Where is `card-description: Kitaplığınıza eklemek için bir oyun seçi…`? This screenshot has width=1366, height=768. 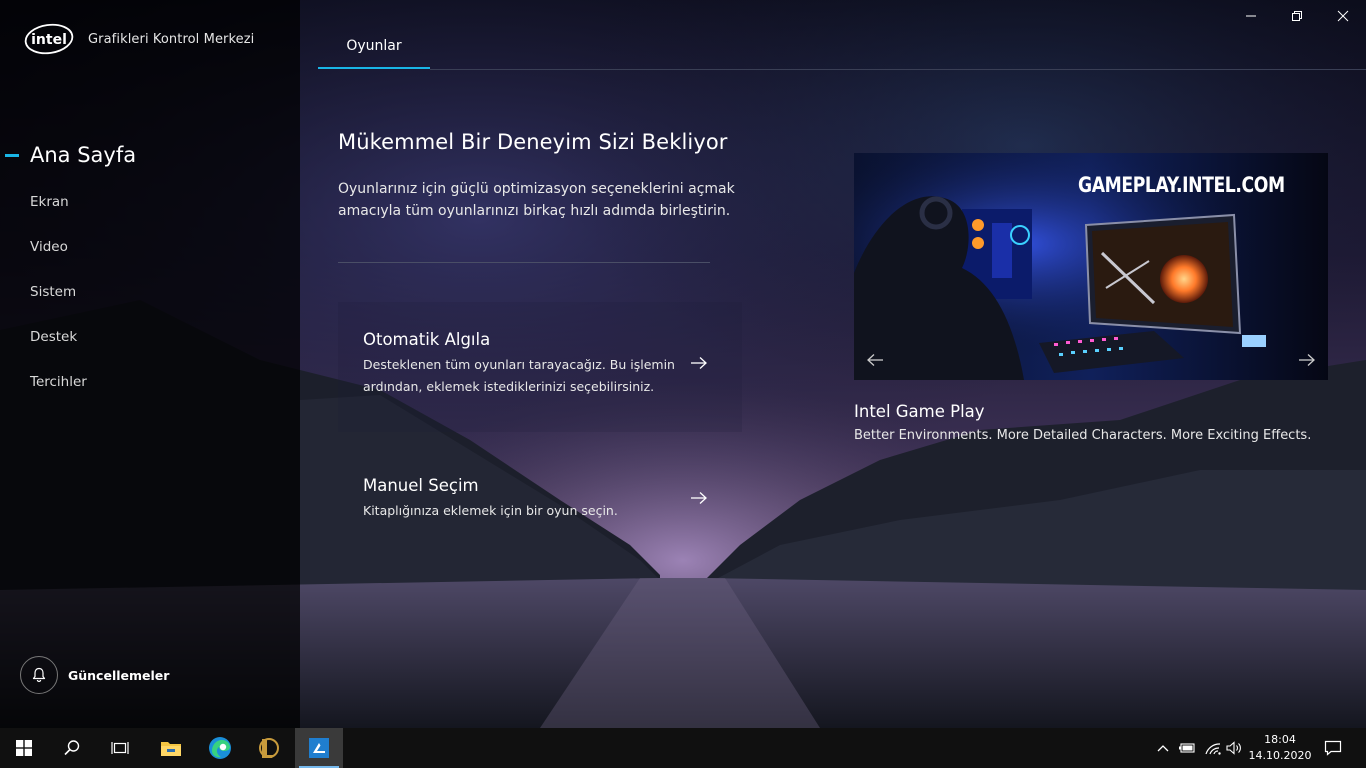
card-description: Kitaplığınıza eklemek için bir oyun seçi… is located at coordinates (490, 510).